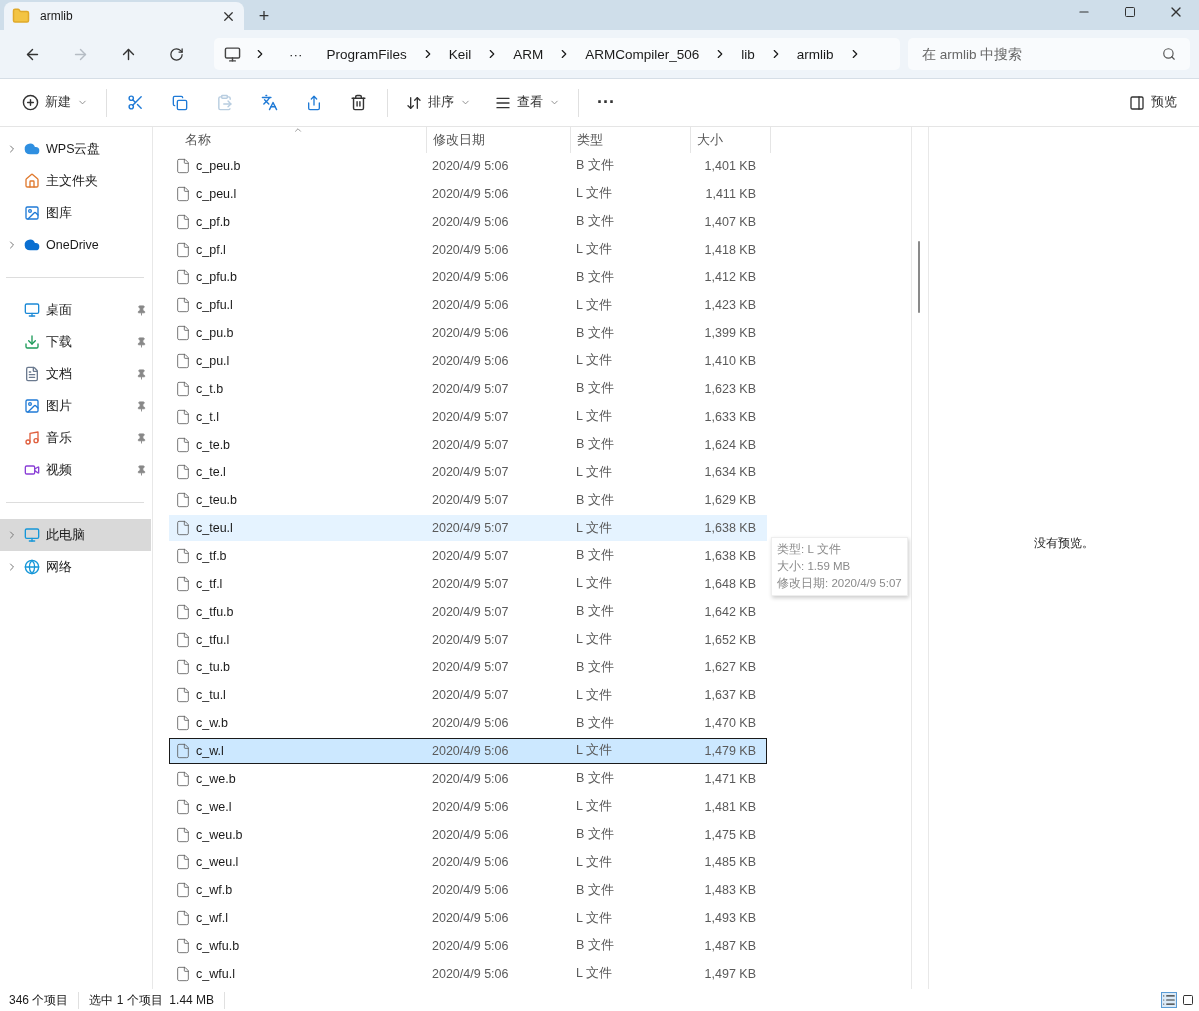  What do you see at coordinates (460, 54) in the screenshot?
I see `breadcrumb: Keil` at bounding box center [460, 54].